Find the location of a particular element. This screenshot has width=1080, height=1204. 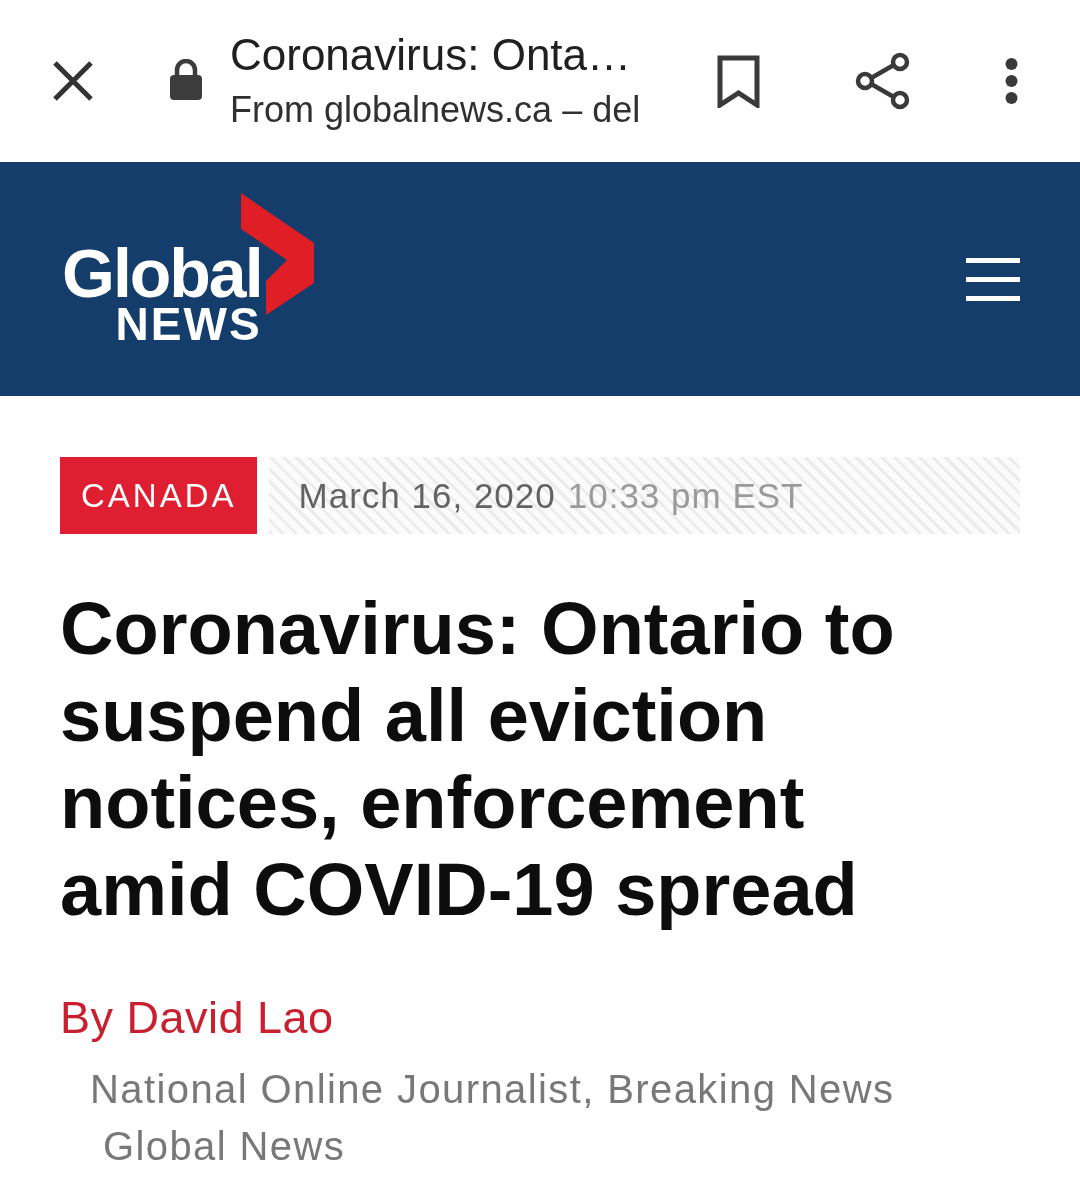

author-role: Global News is located at coordinates (224, 1146).